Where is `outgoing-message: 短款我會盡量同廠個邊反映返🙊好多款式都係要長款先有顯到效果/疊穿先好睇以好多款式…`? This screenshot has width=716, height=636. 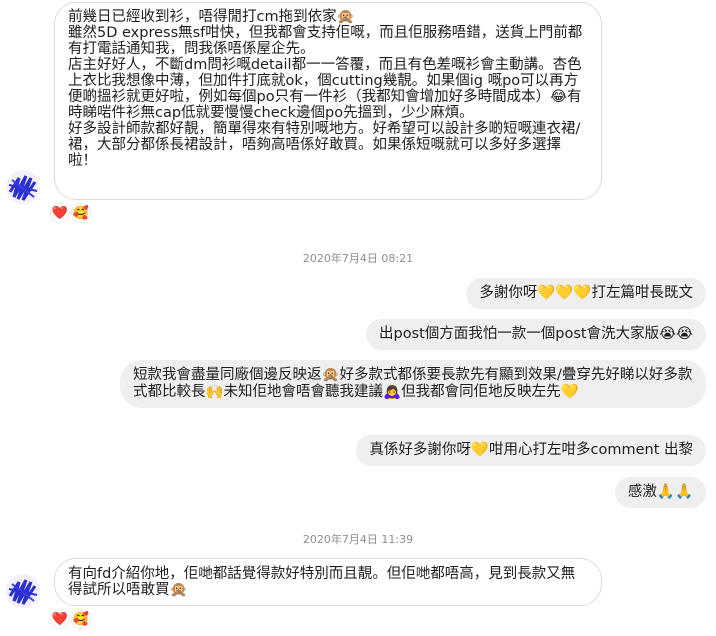 outgoing-message: 短款我會盡量同廠個邊反映返🙊好多款式都係要長款先有顯到效果/疊穿先好睇以好多款式… is located at coordinates (413, 384).